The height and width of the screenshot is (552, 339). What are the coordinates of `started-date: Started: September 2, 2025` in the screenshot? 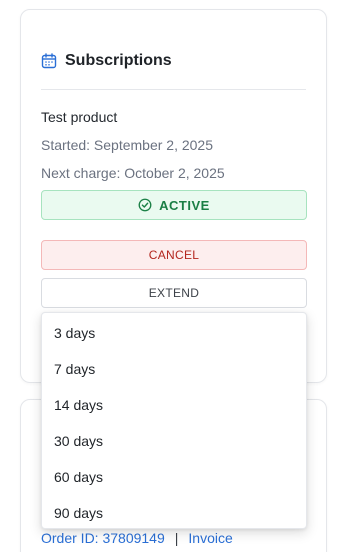 It's located at (127, 145).